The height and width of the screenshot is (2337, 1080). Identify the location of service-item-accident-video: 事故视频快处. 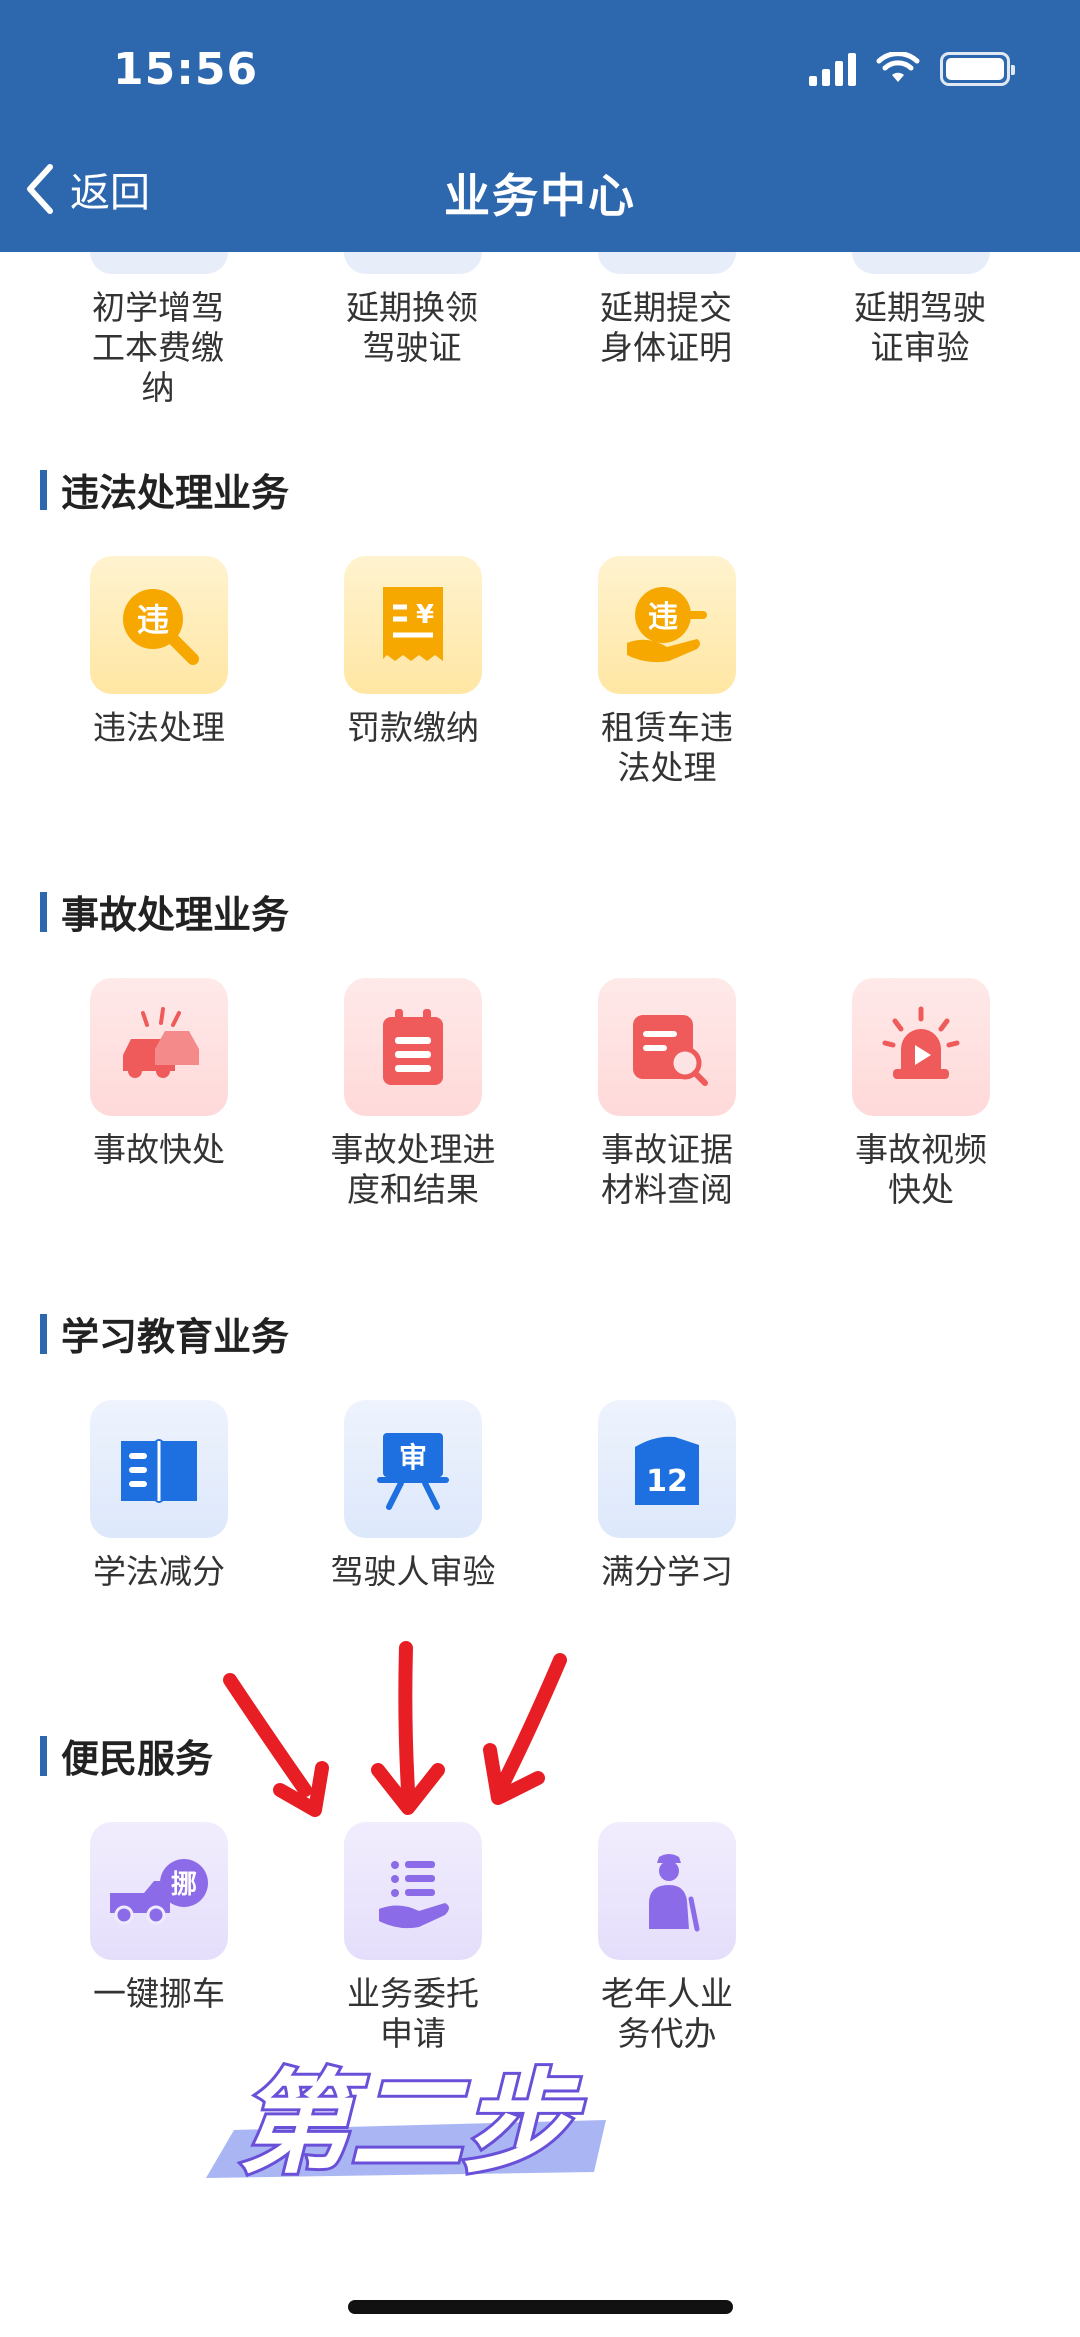
(921, 1094).